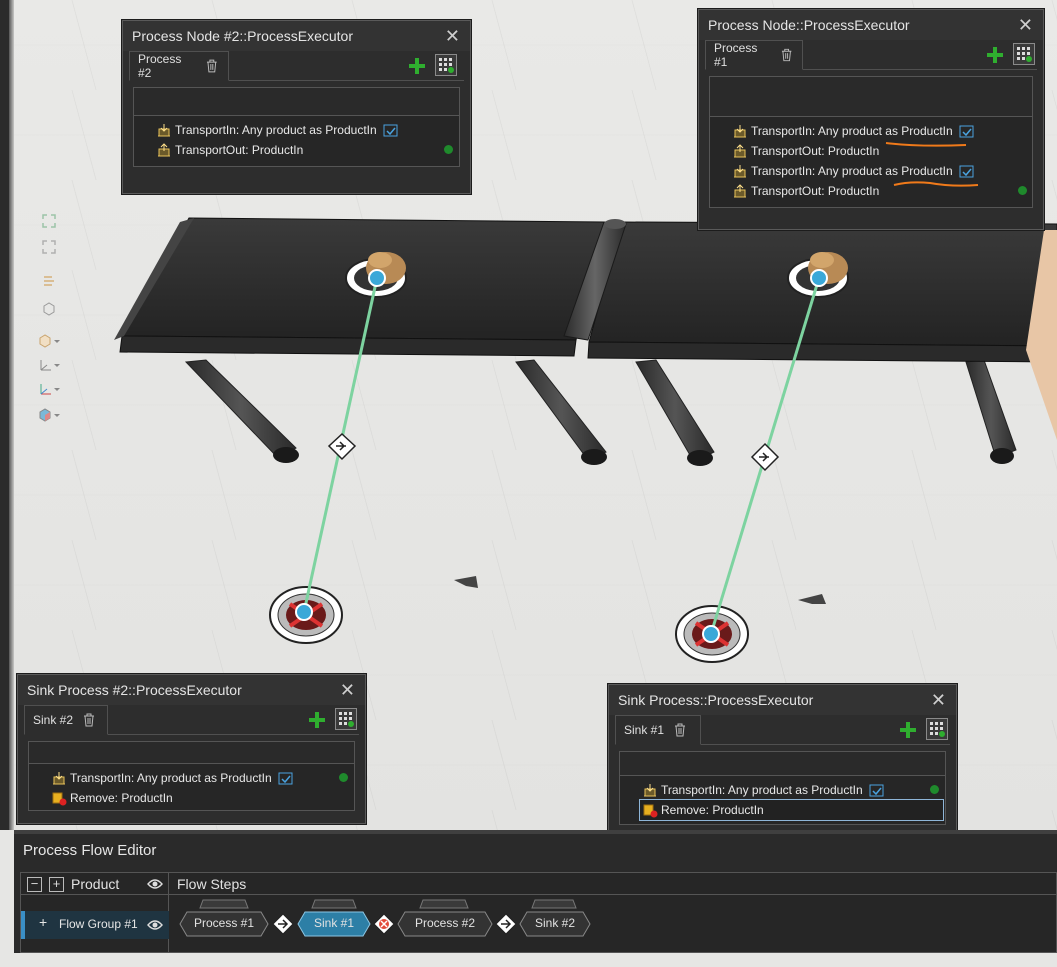  Describe the element at coordinates (49, 341) in the screenshot. I see `shading-icon` at that location.